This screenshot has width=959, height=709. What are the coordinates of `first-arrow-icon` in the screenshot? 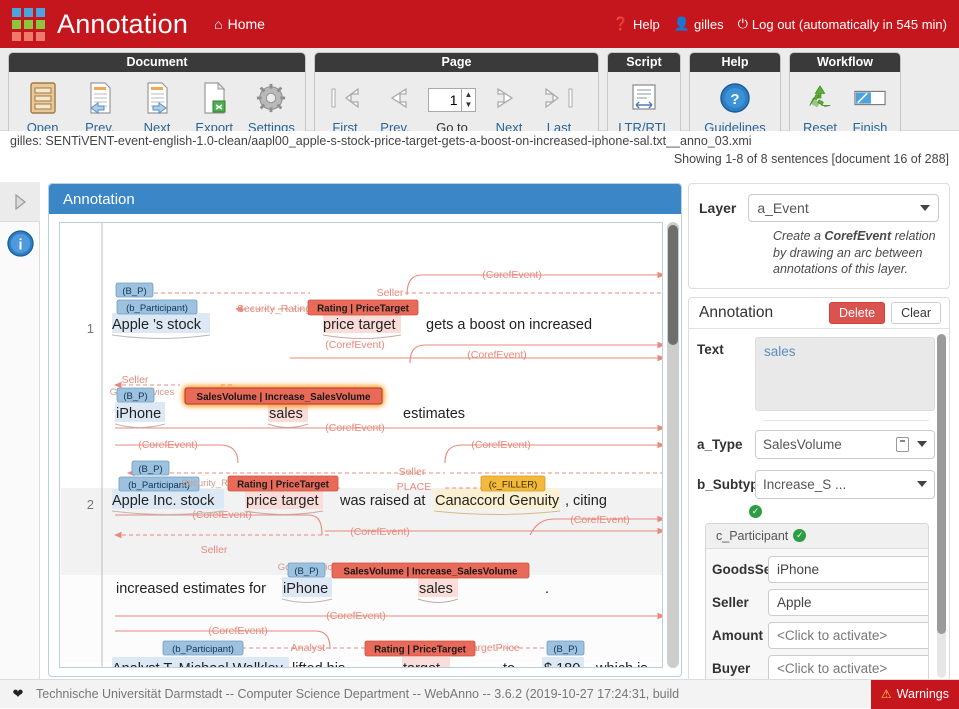 It's located at (345, 98).